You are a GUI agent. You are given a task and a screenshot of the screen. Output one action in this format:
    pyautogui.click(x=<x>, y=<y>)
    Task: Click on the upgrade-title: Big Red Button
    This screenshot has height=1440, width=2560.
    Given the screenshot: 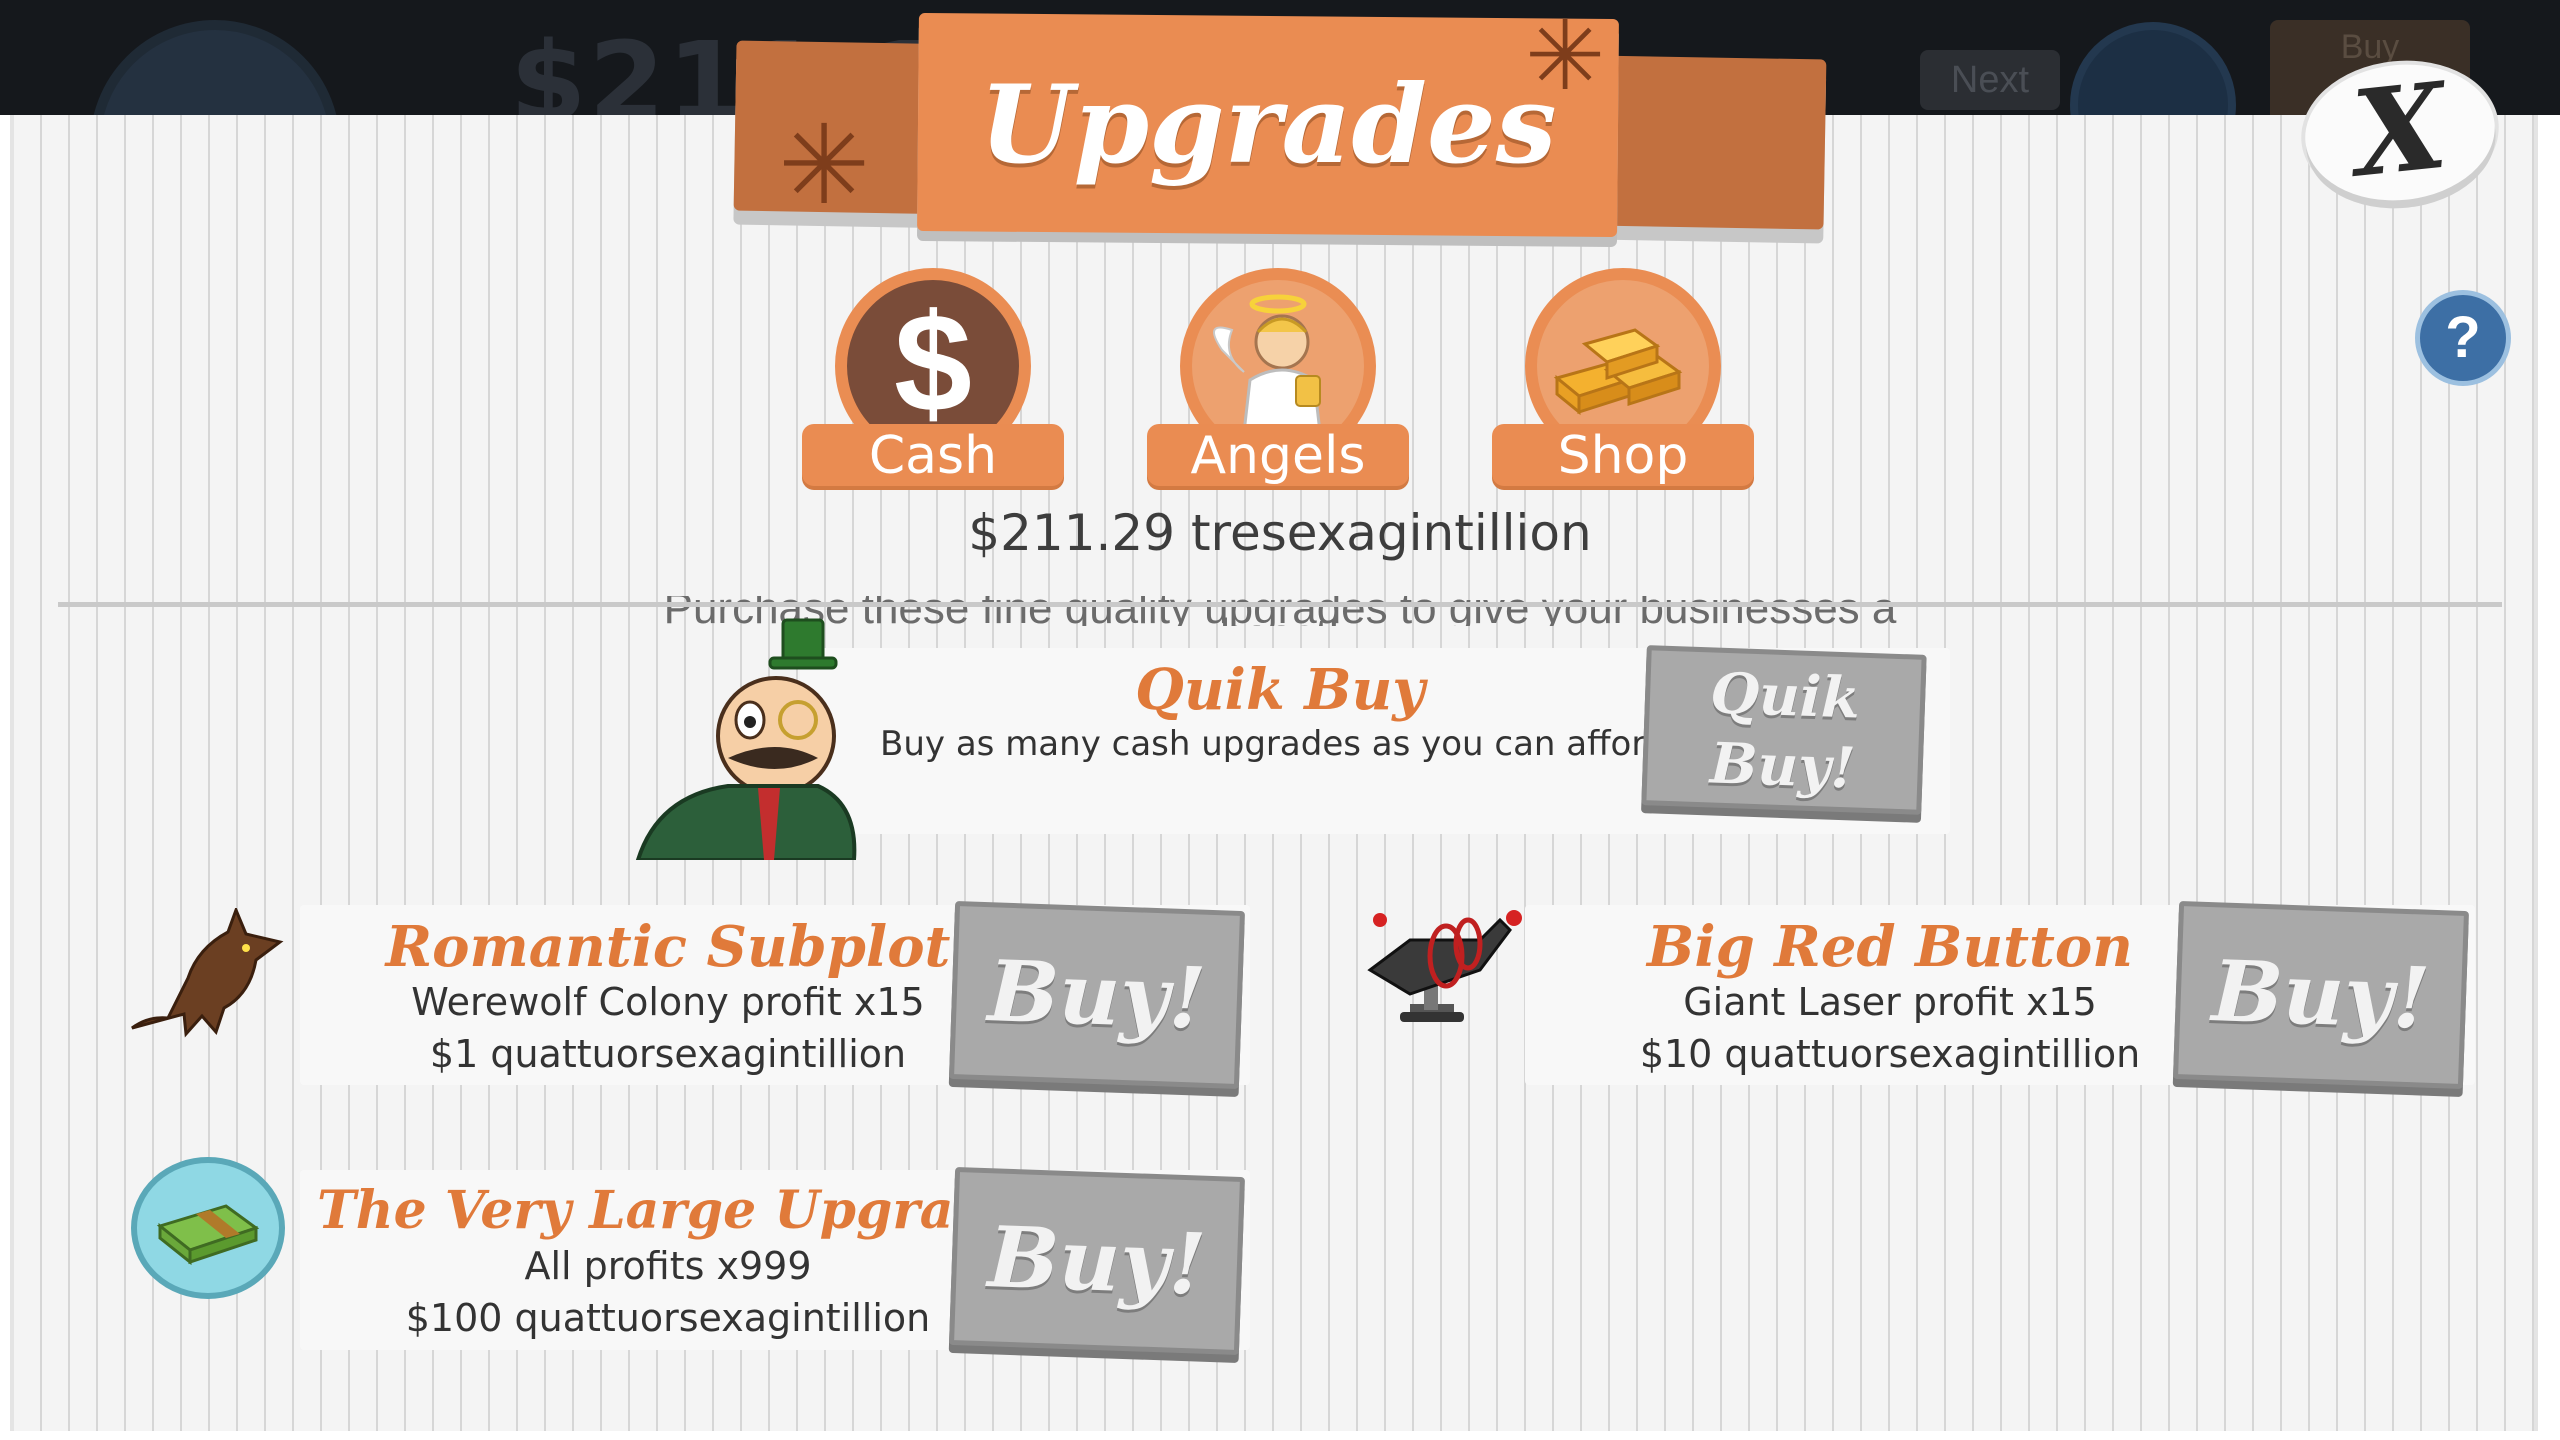 What is the action you would take?
    pyautogui.click(x=1890, y=947)
    